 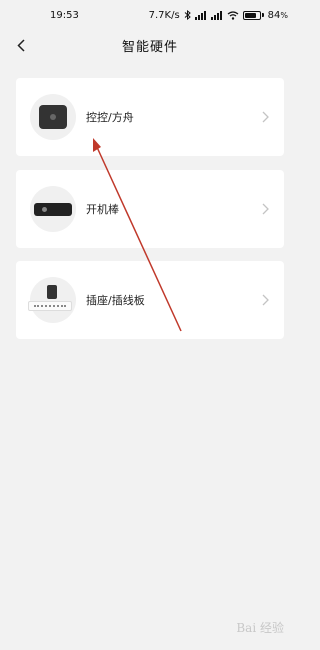 I want to click on watermark: Bai 经验, so click(x=260, y=628).